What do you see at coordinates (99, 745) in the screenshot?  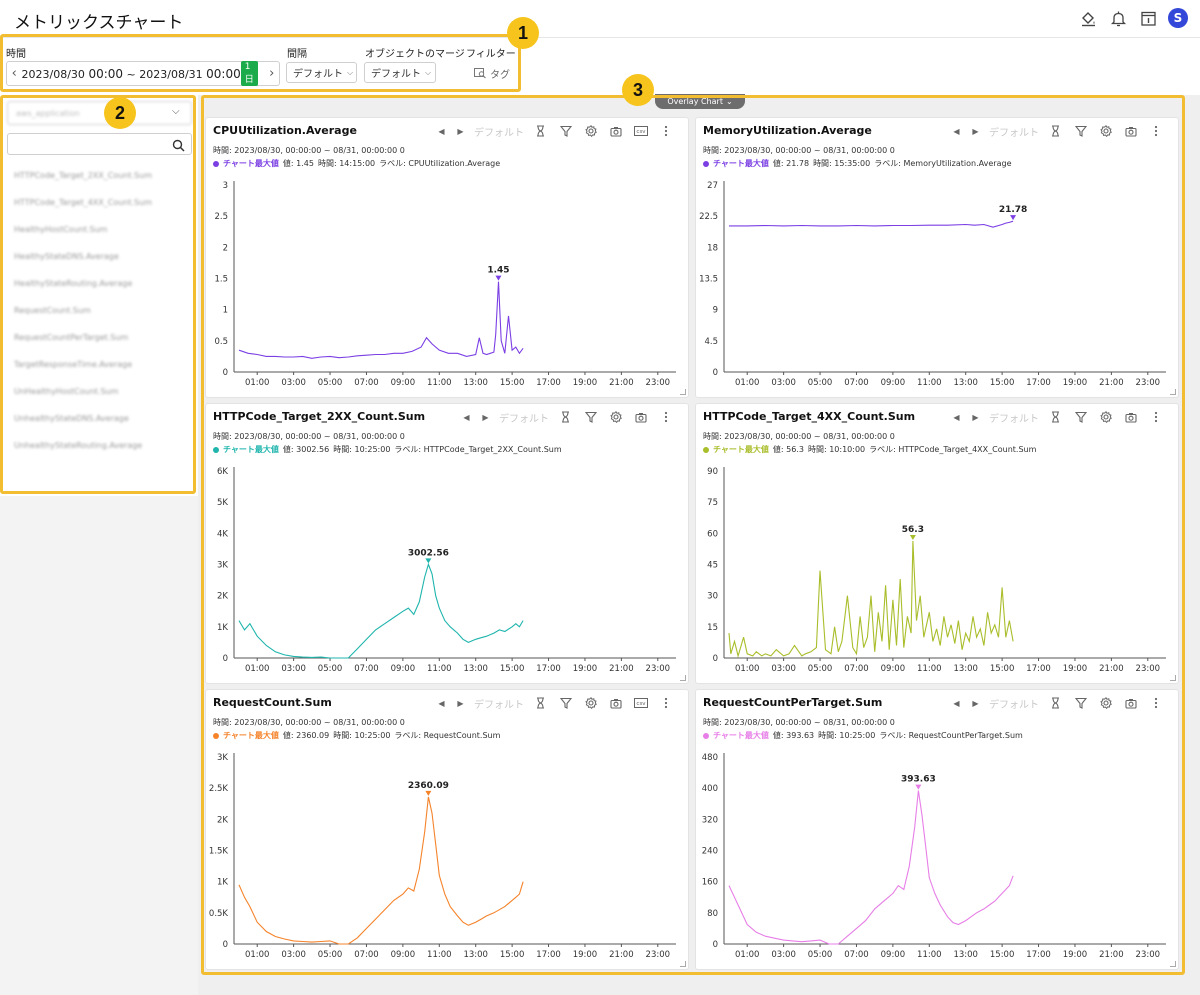 I see `left-panel-background` at bounding box center [99, 745].